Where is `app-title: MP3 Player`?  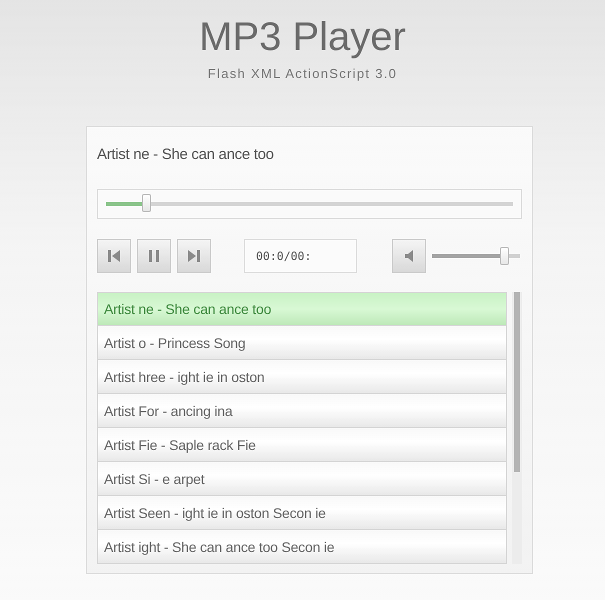 app-title: MP3 Player is located at coordinates (302, 37).